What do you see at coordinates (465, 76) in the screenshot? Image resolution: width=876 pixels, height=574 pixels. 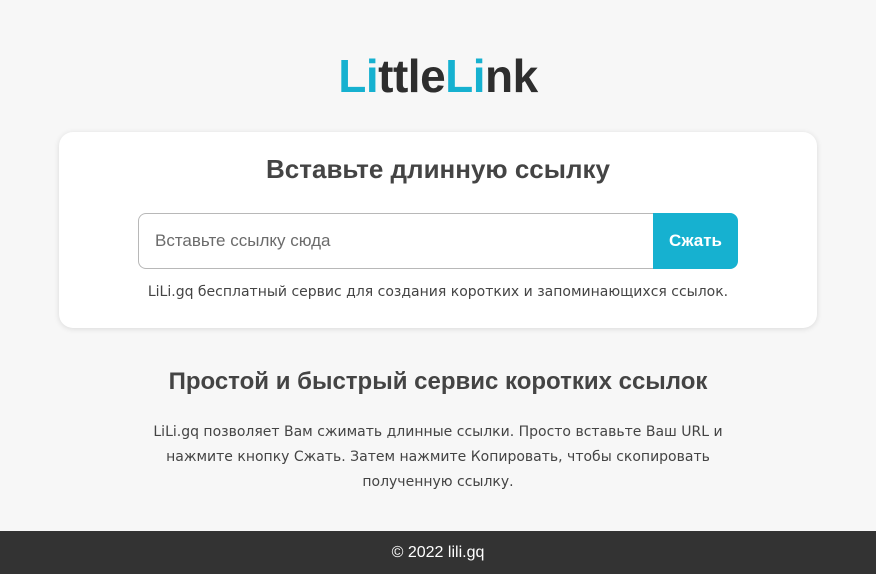 I see `logo-part-3: Li` at bounding box center [465, 76].